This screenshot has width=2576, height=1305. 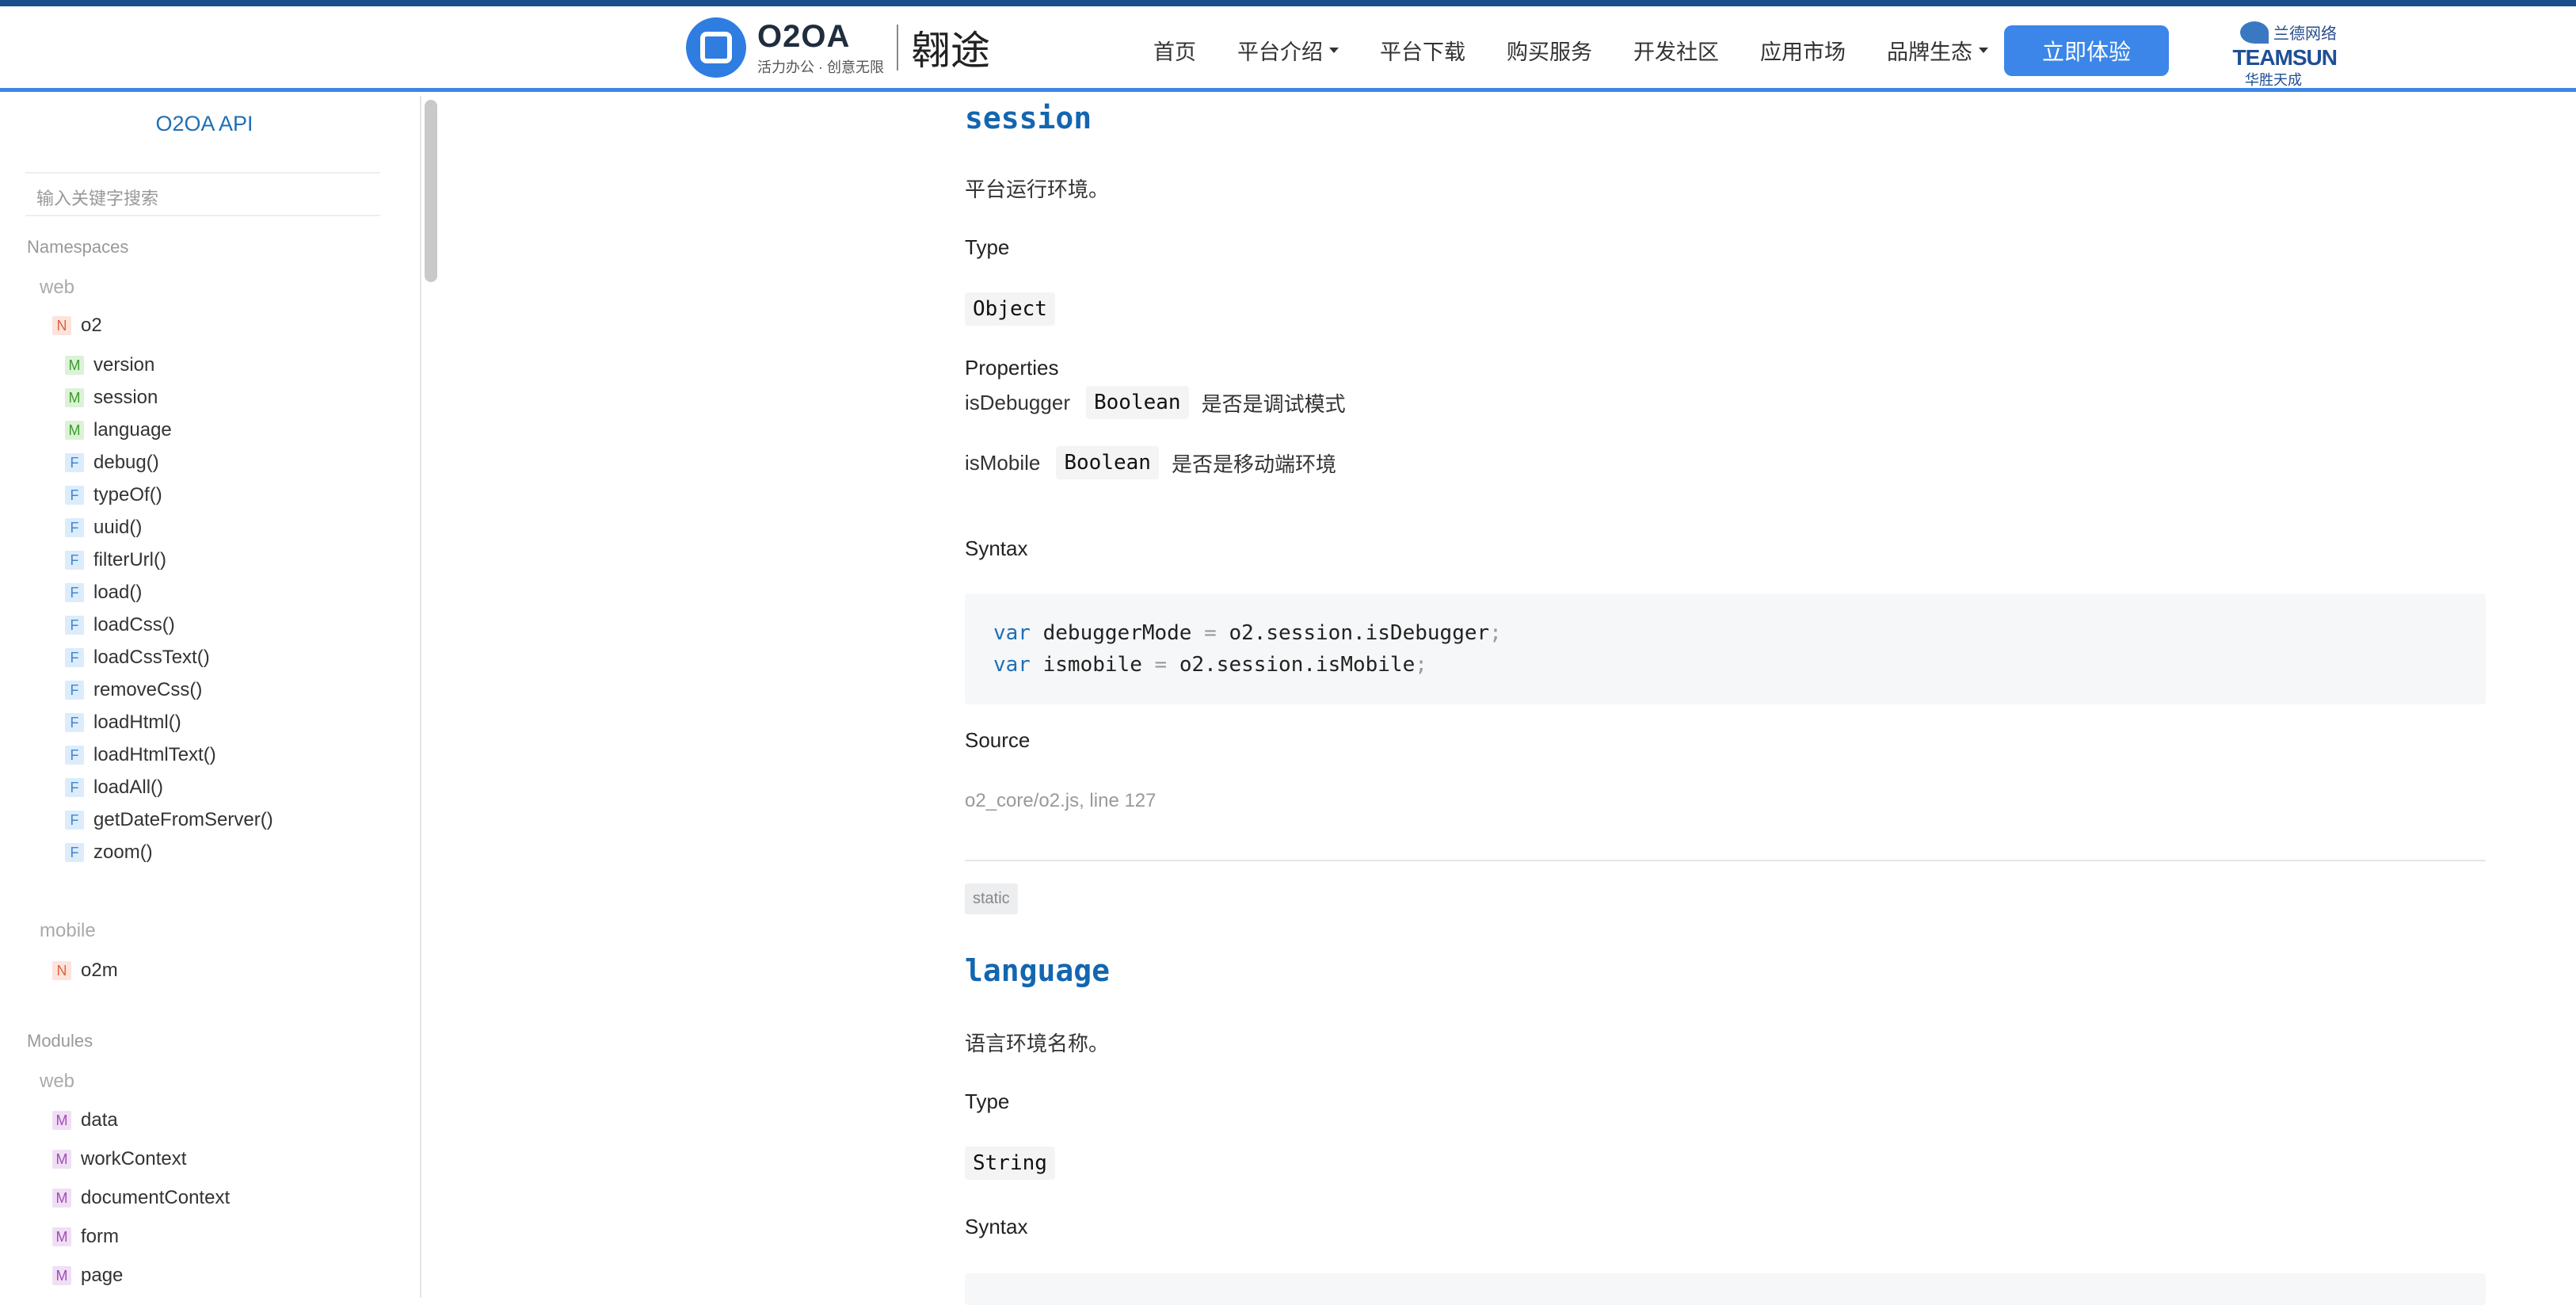 What do you see at coordinates (997, 740) in the screenshot?
I see `session-source-heading: Source` at bounding box center [997, 740].